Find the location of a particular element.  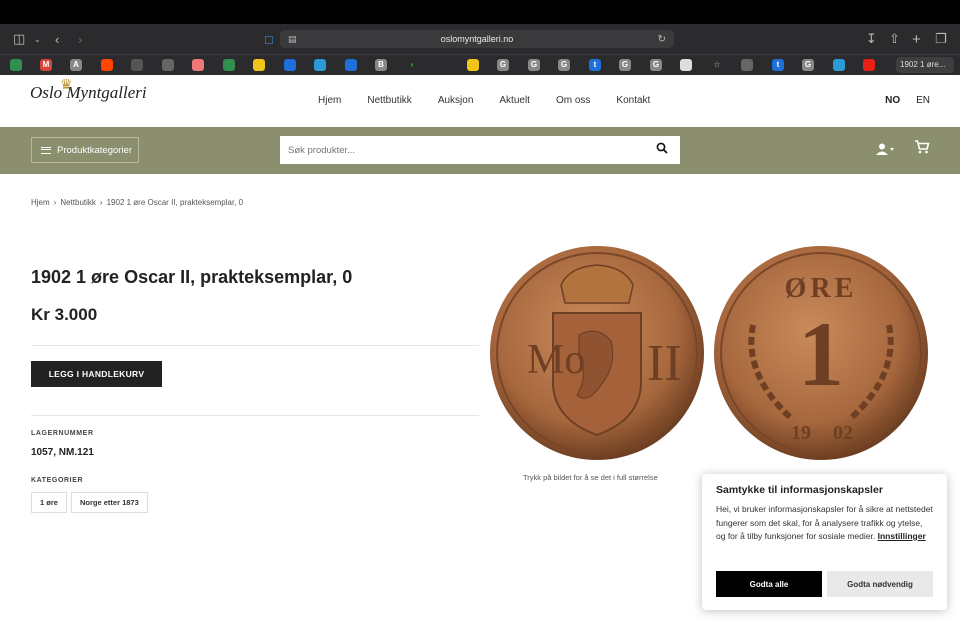

page-icon: □ is located at coordinates (269, 39).